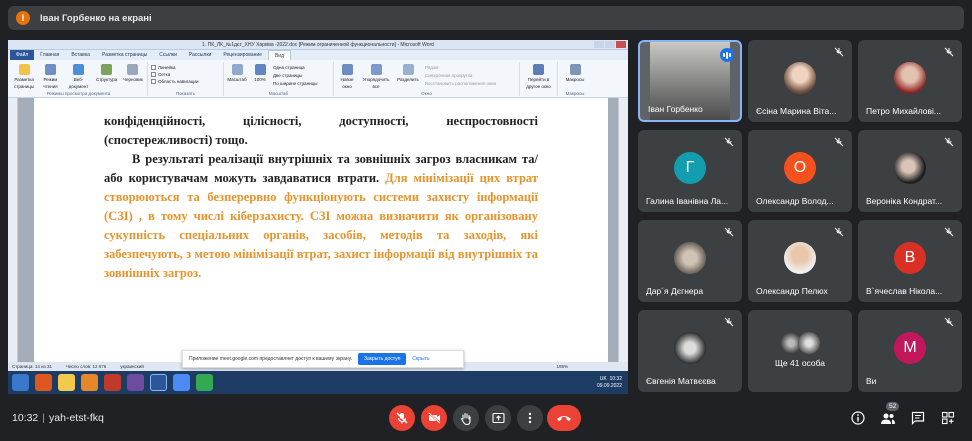 The height and width of the screenshot is (441, 972). I want to click on info-icon, so click(858, 418).